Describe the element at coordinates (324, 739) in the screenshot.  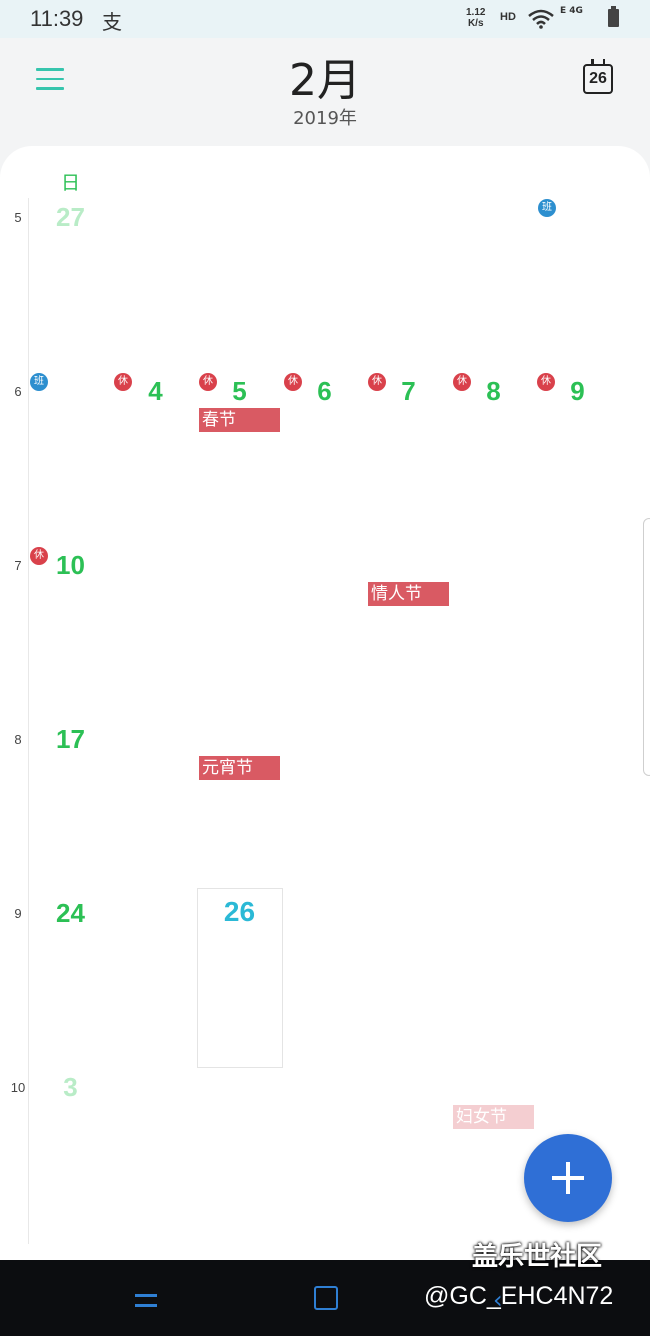
I see `day-cell: 20` at that location.